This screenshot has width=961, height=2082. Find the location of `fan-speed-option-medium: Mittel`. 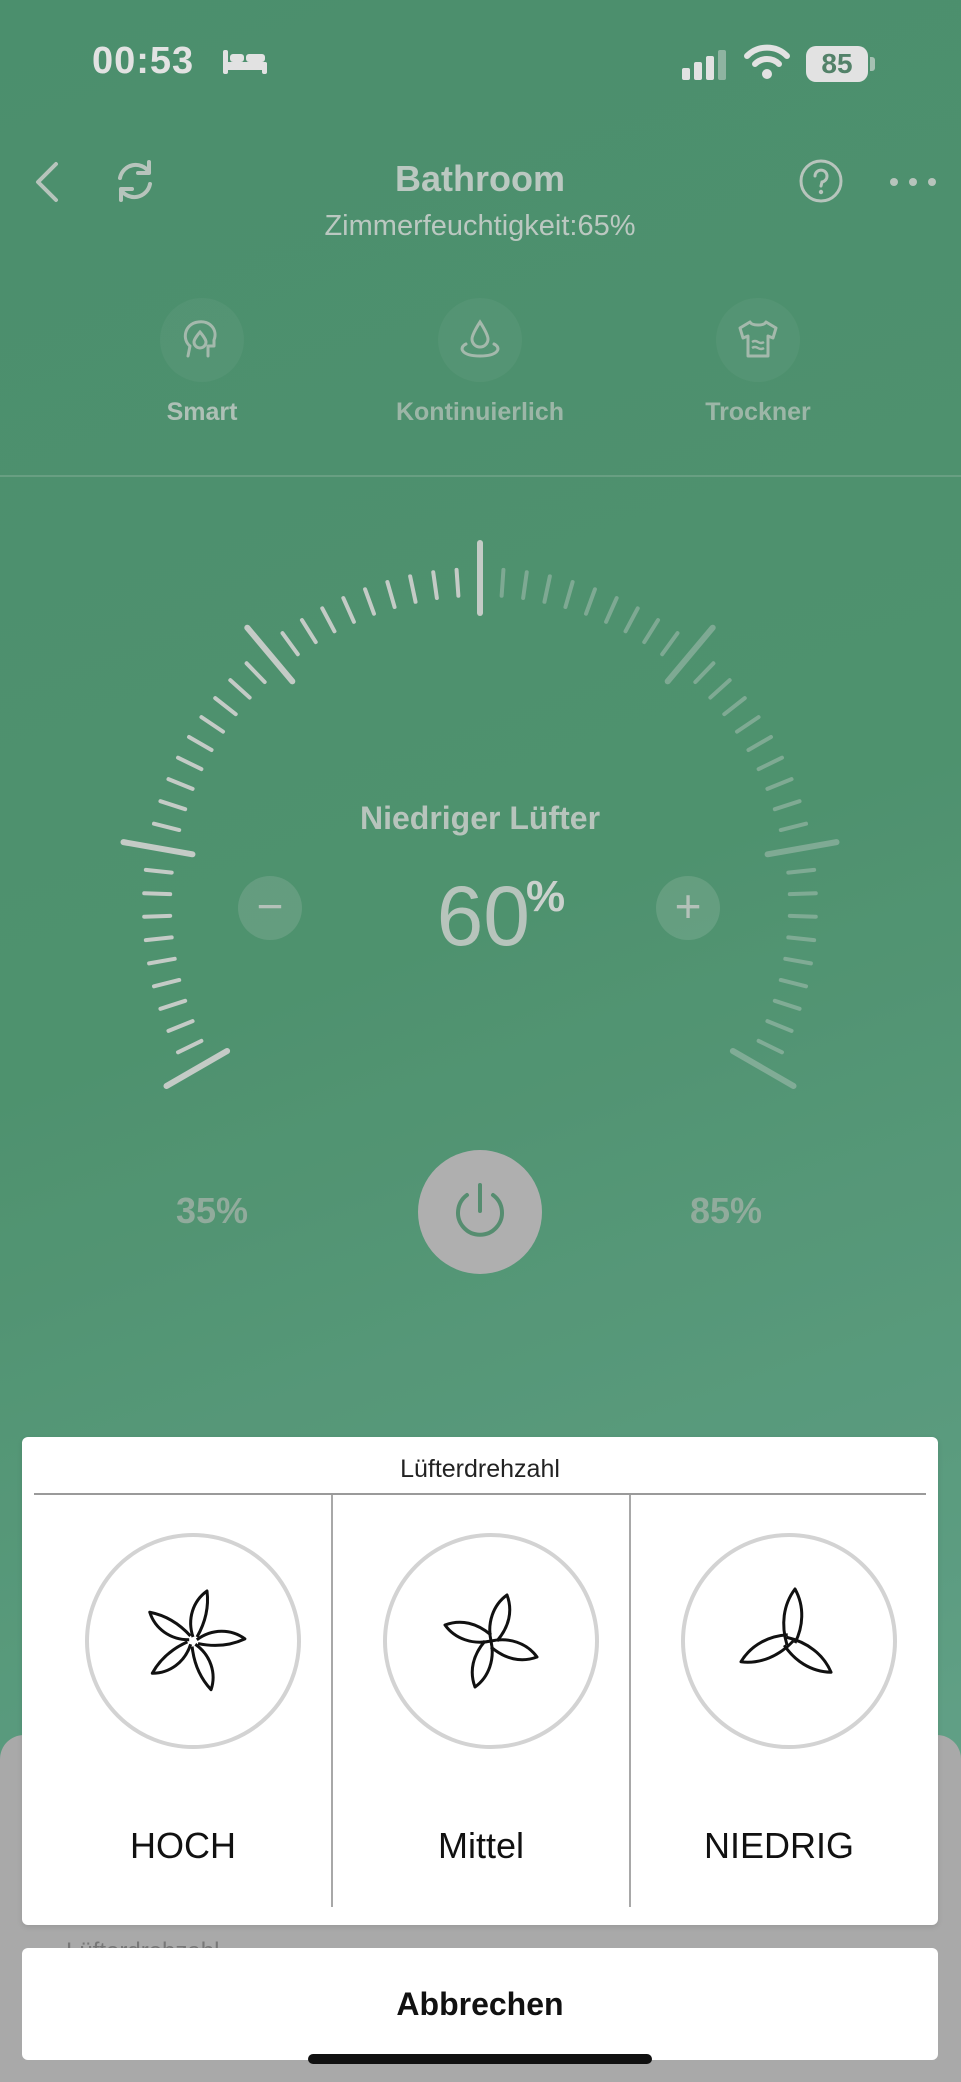

fan-speed-option-medium: Mittel is located at coordinates (481, 1710).